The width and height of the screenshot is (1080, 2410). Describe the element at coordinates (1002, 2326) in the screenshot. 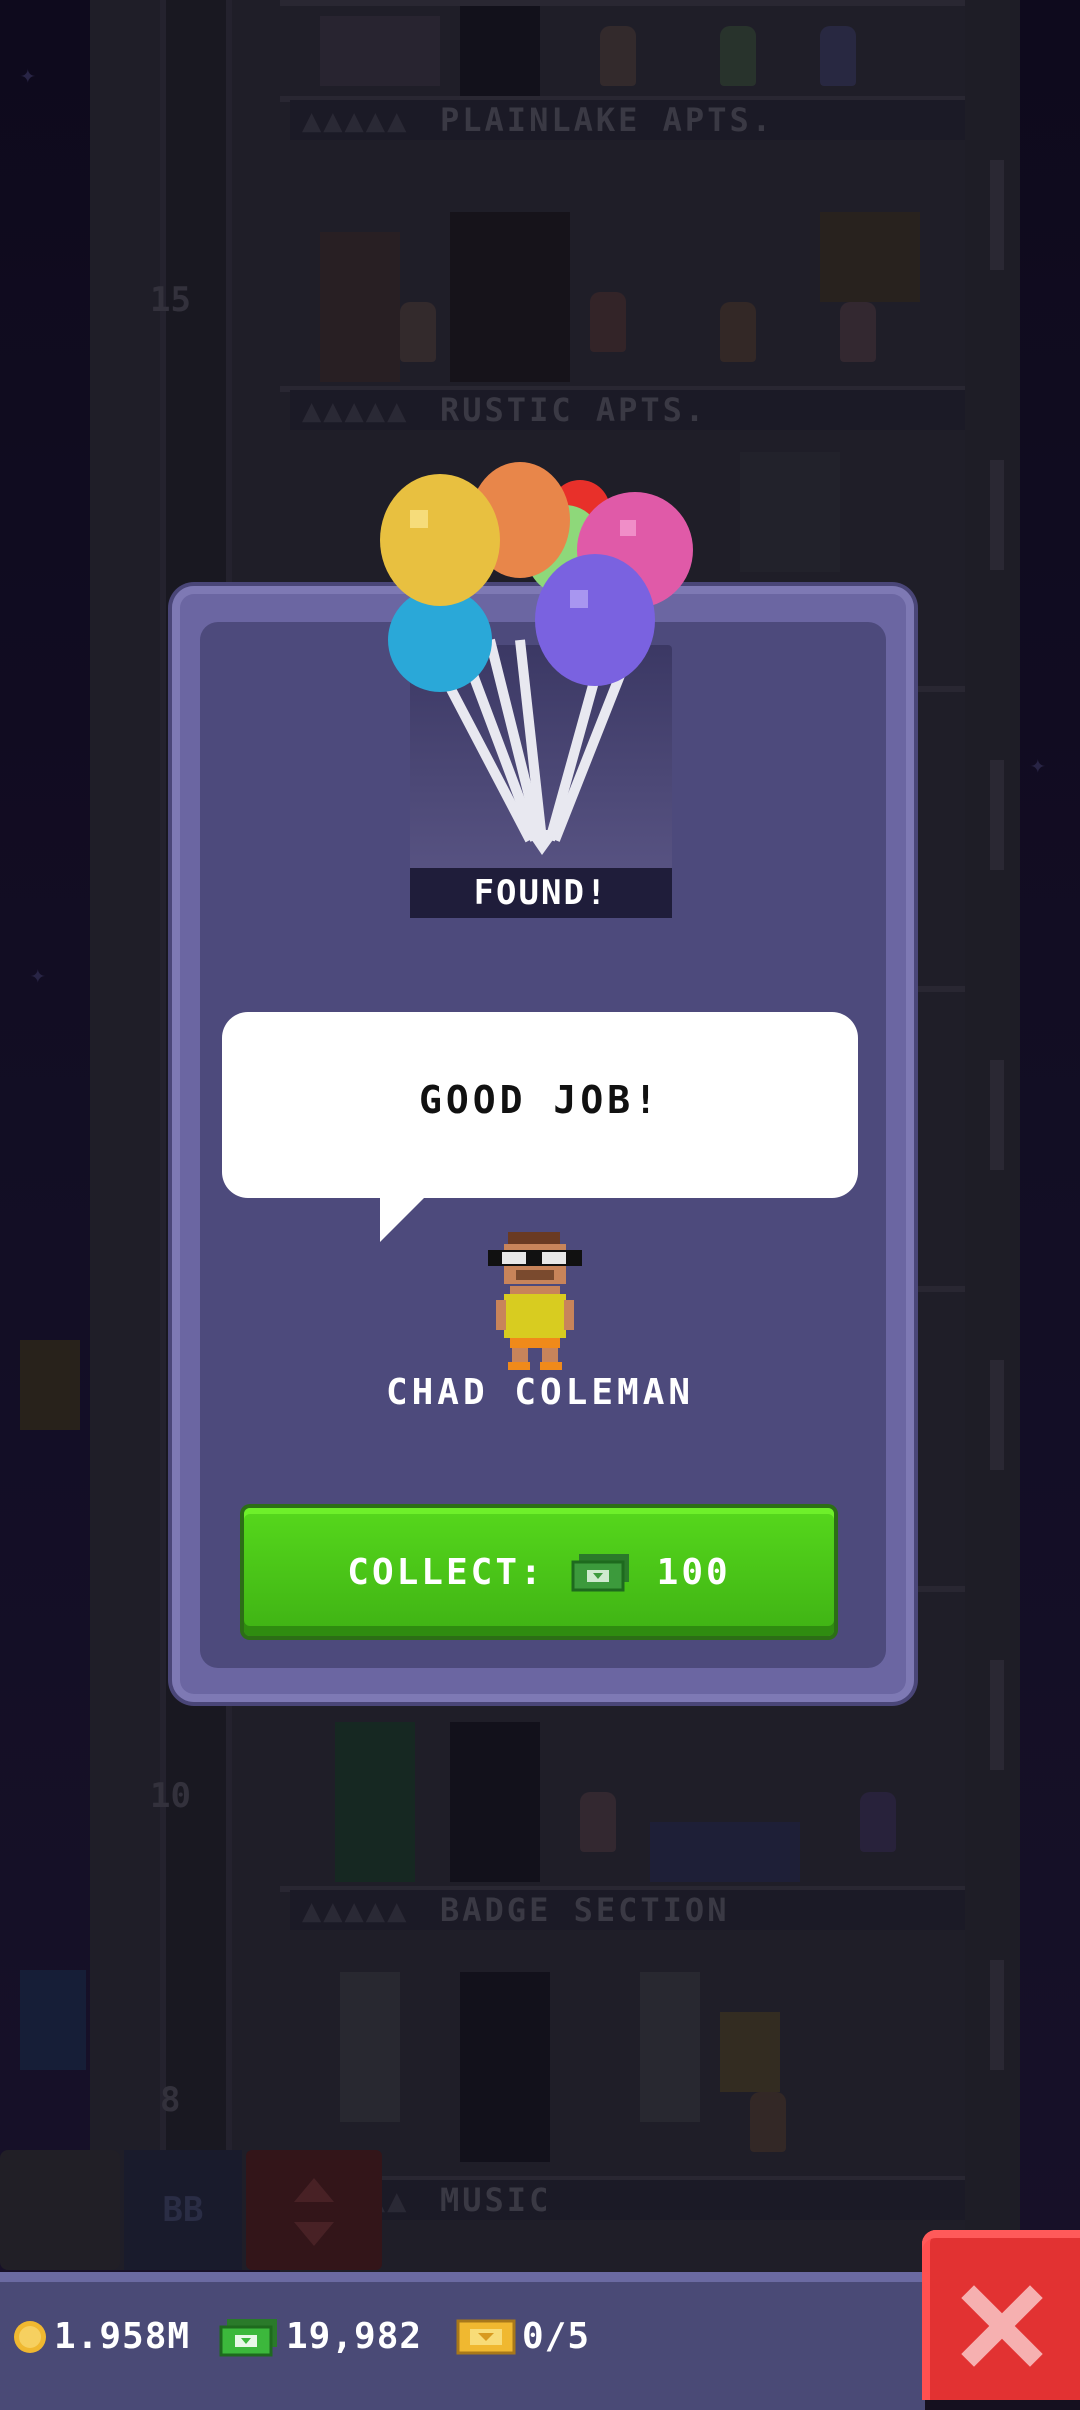

I see `close-icon` at that location.